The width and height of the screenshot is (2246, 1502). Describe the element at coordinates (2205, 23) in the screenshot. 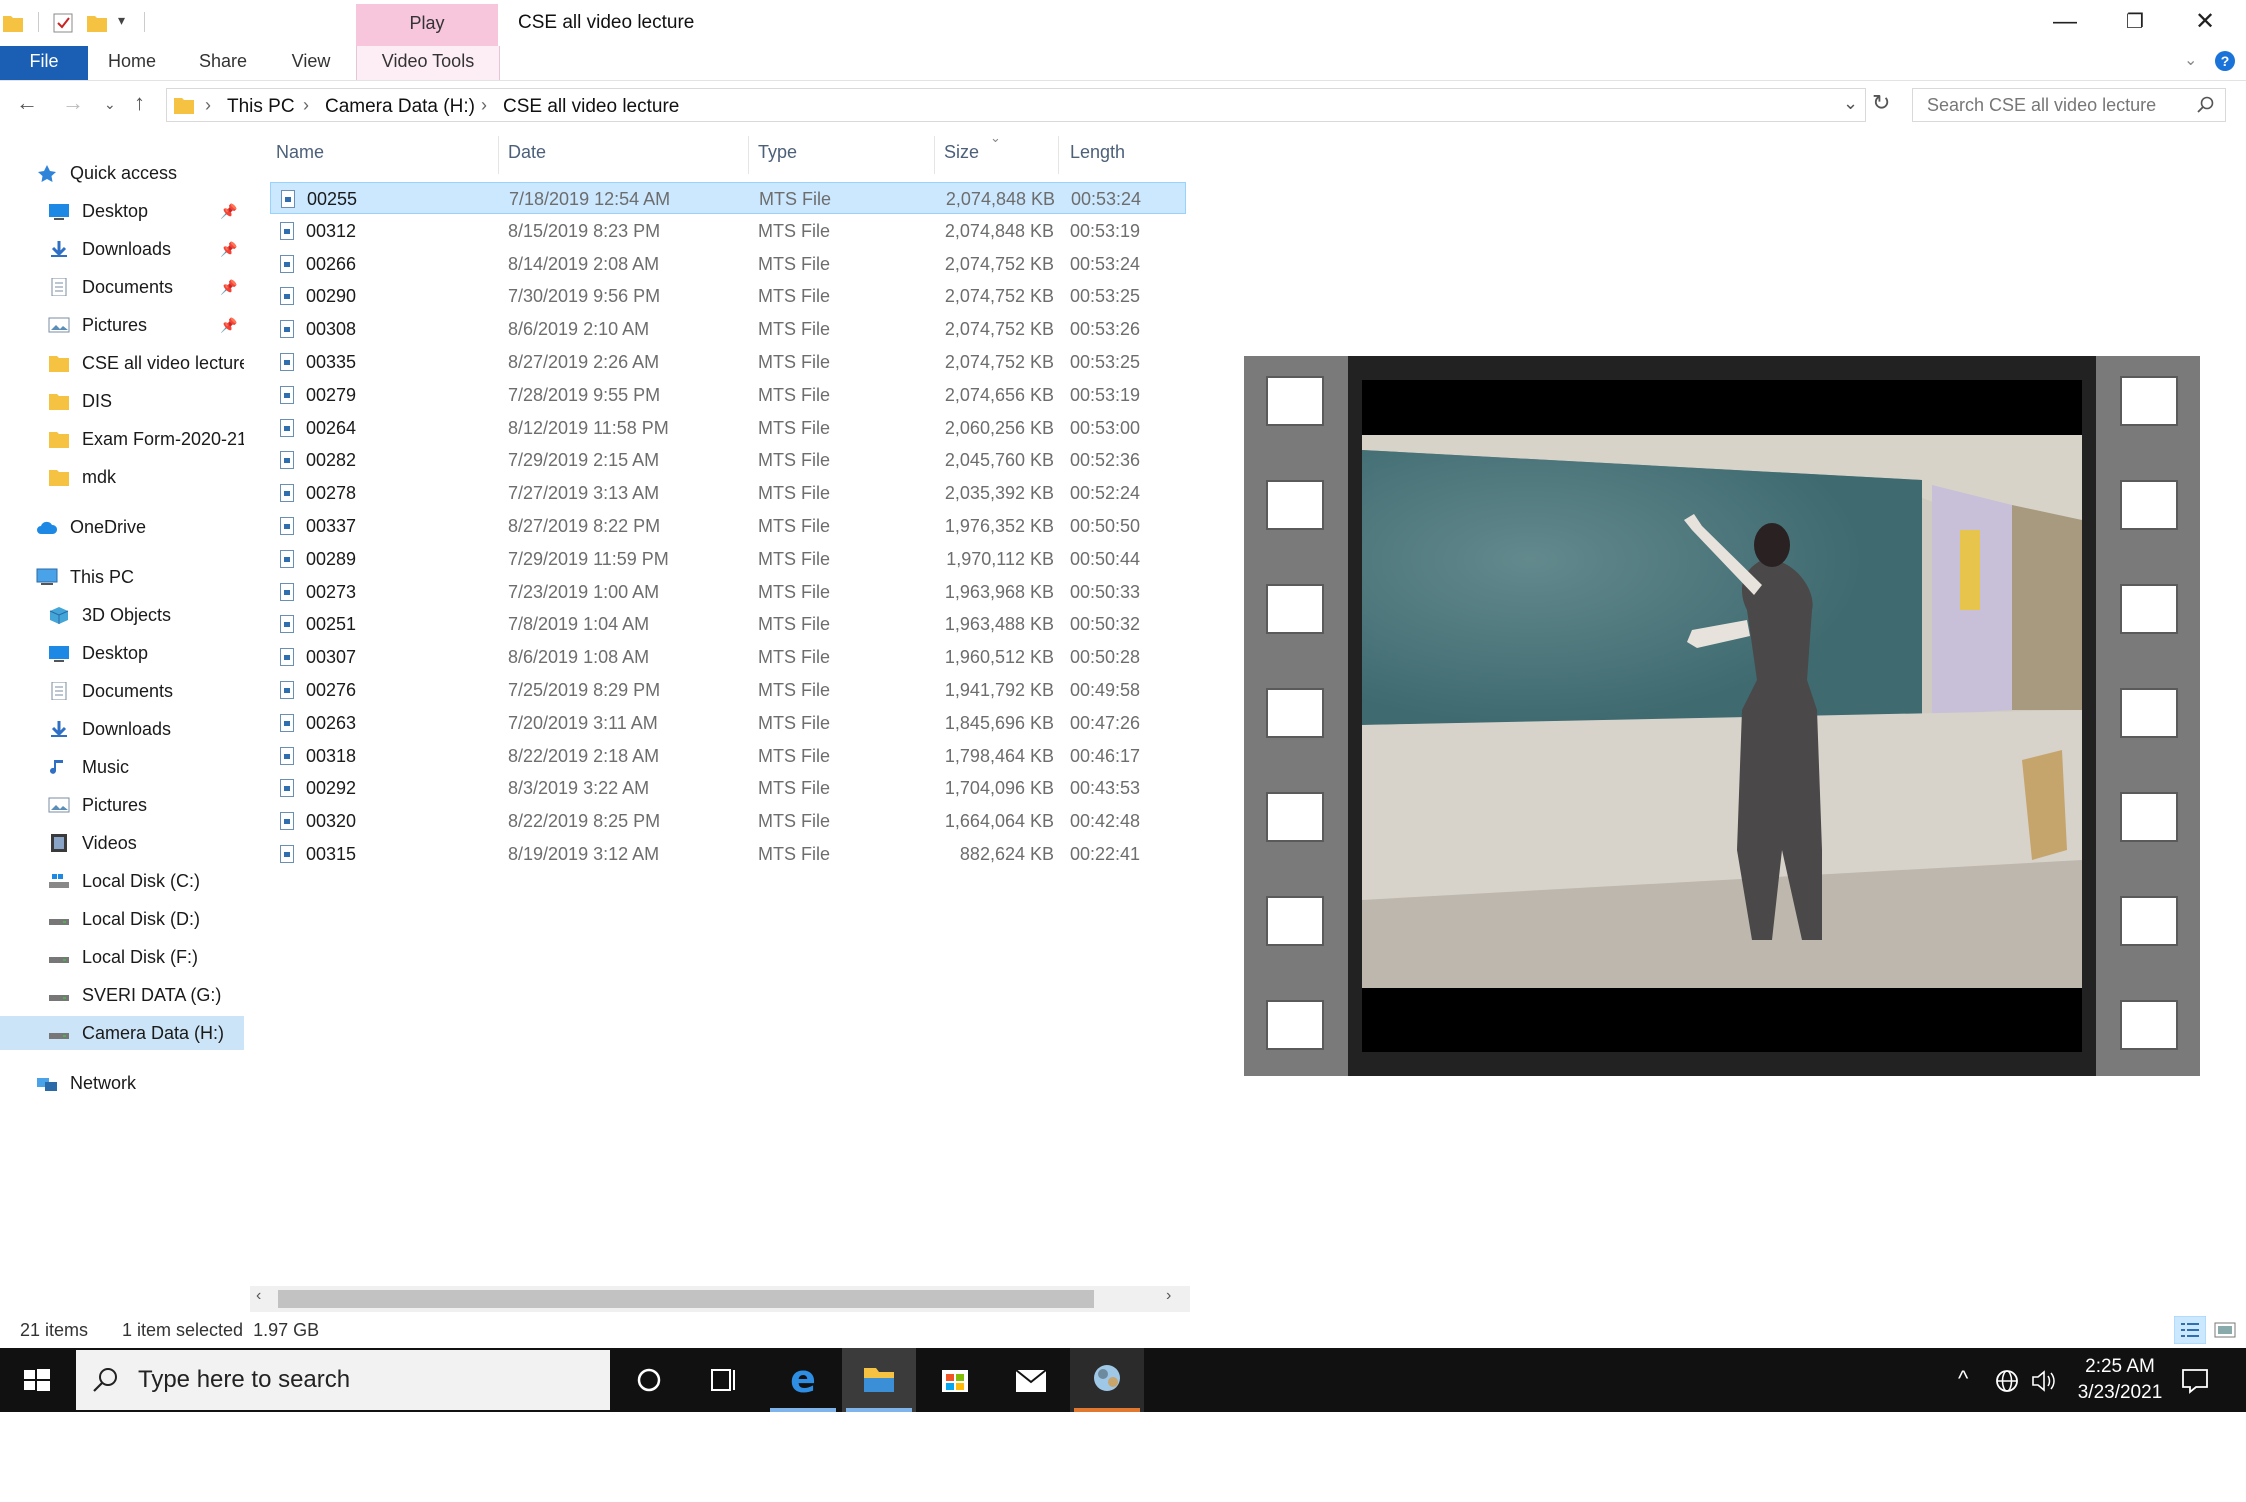

I see `close-button: ✕` at that location.